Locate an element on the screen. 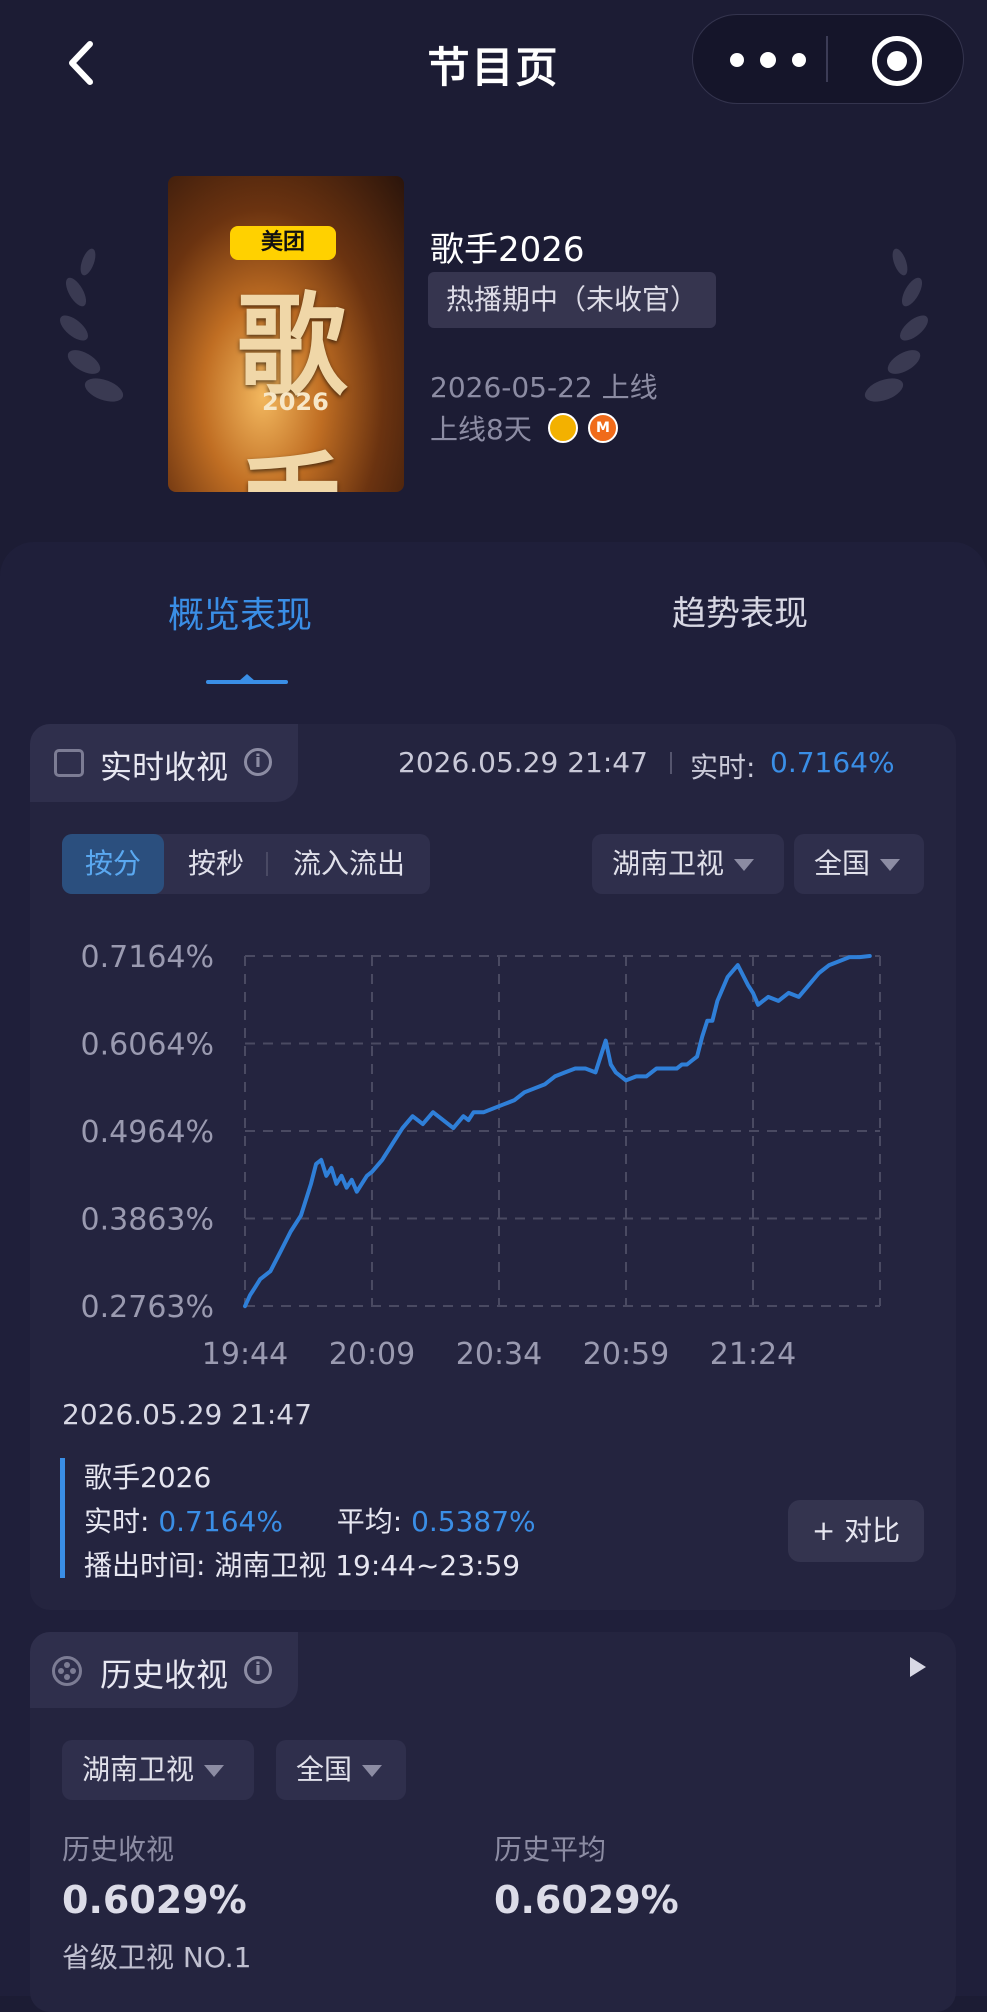 The width and height of the screenshot is (987, 2012). compare-button: + 对比 is located at coordinates (856, 1531).